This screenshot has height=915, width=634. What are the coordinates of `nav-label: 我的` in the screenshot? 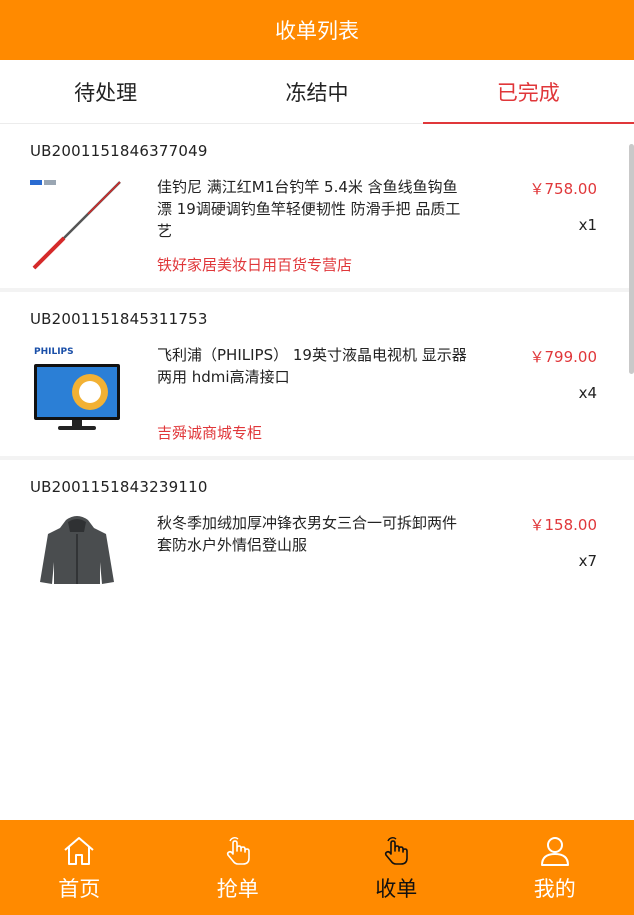 It's located at (554, 888).